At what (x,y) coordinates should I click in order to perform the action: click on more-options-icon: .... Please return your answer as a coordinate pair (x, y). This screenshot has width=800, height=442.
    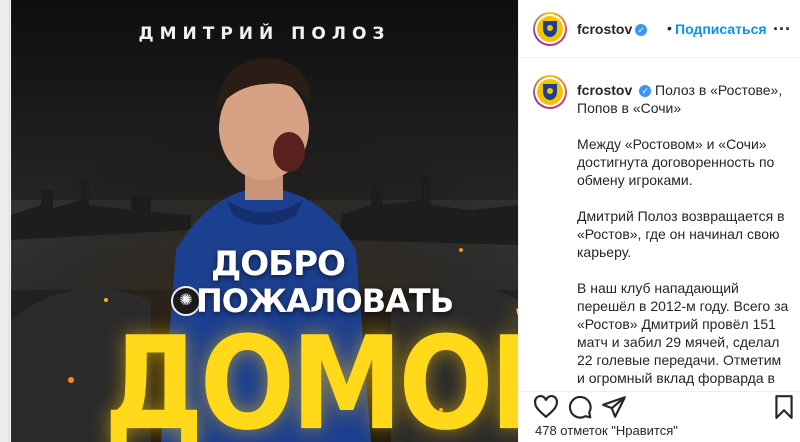
    Looking at the image, I should click on (782, 24).